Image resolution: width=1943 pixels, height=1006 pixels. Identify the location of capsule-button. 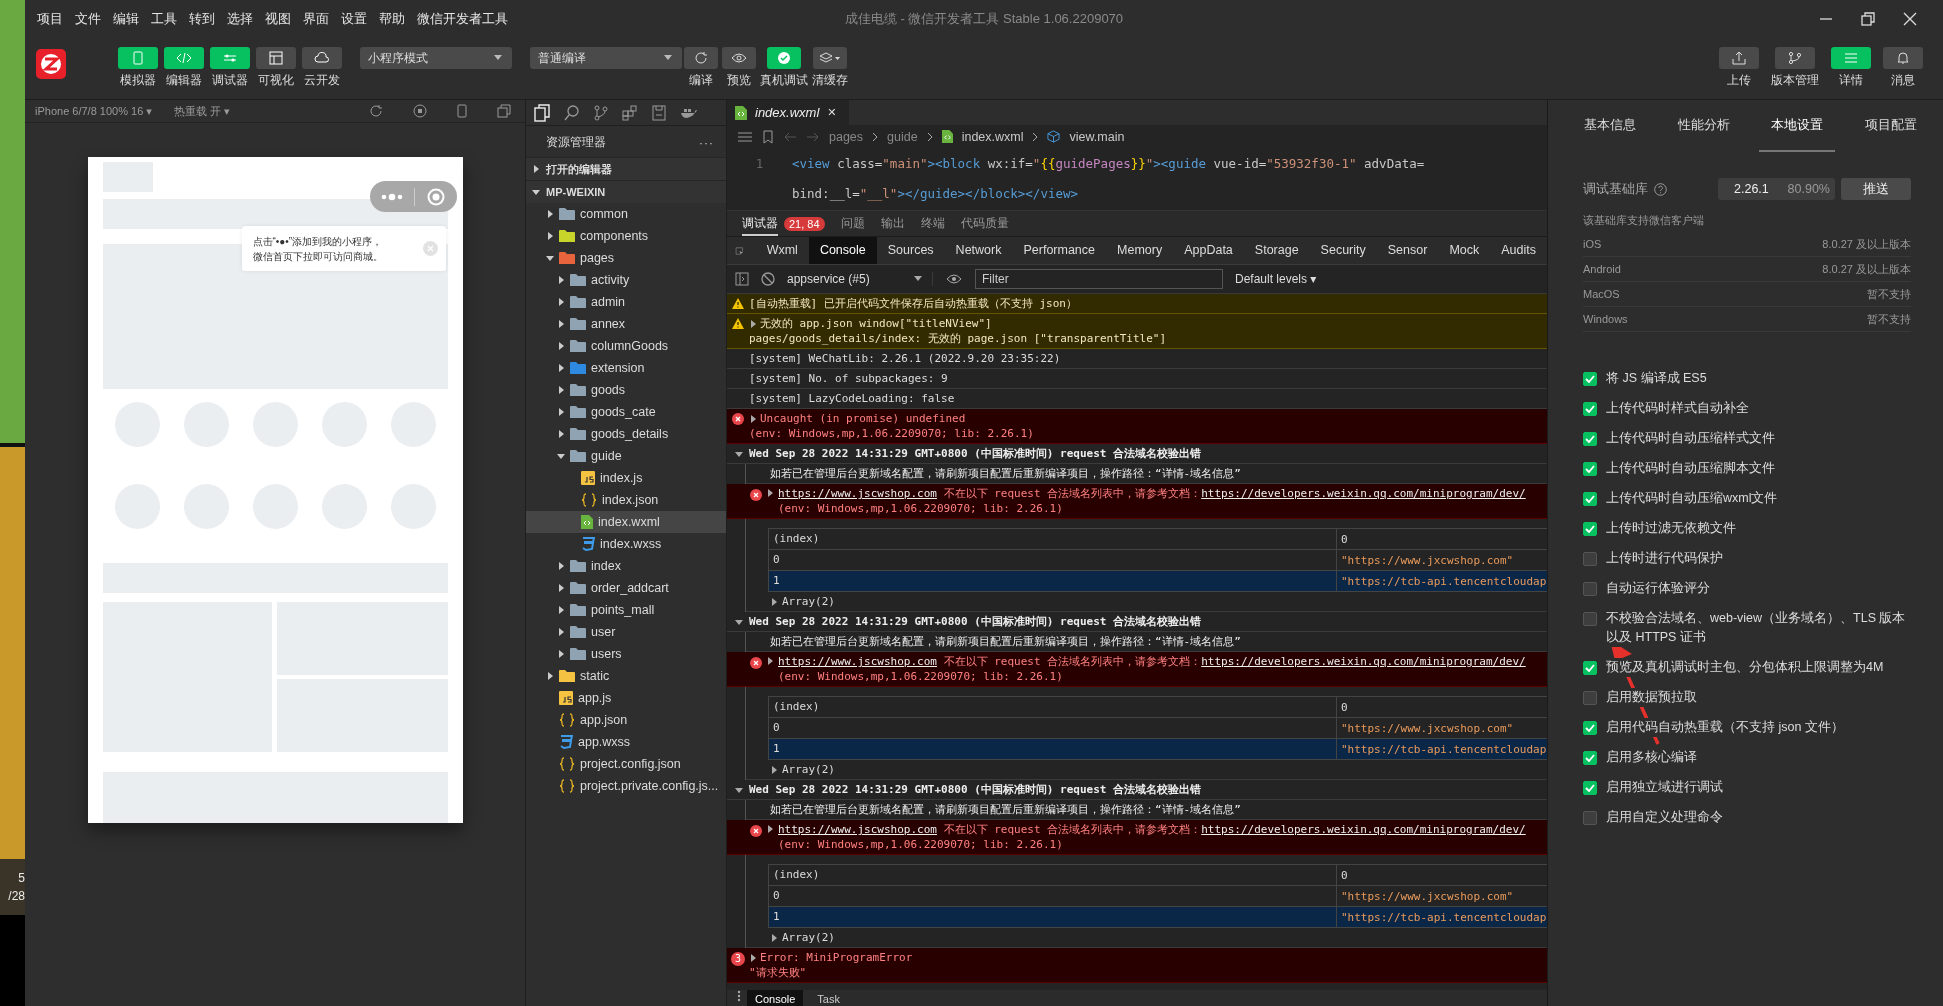
(413, 196).